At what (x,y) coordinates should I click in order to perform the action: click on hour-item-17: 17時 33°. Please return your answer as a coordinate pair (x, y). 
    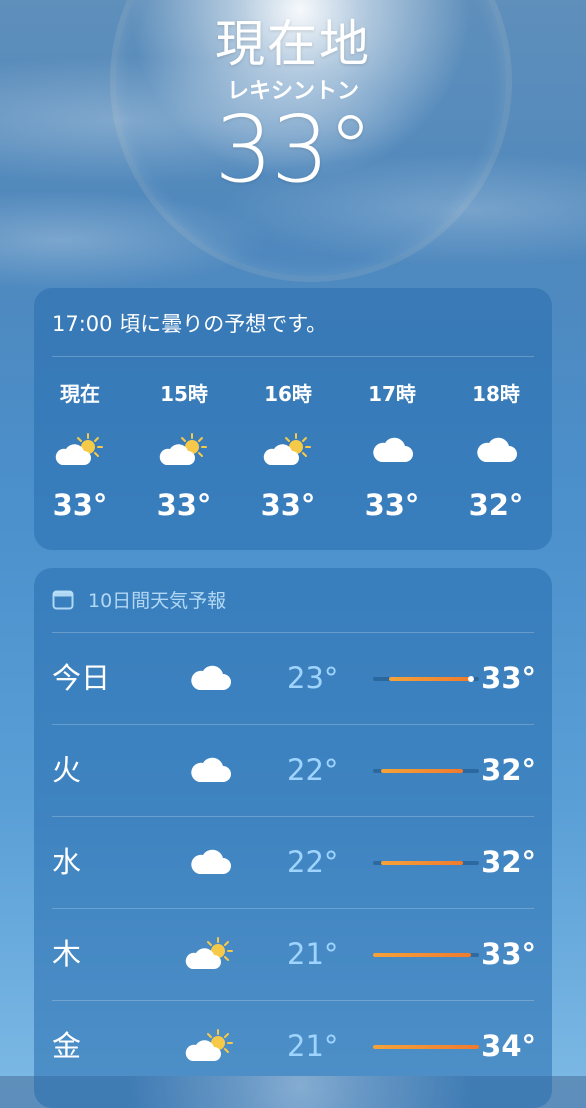
    Looking at the image, I should click on (392, 450).